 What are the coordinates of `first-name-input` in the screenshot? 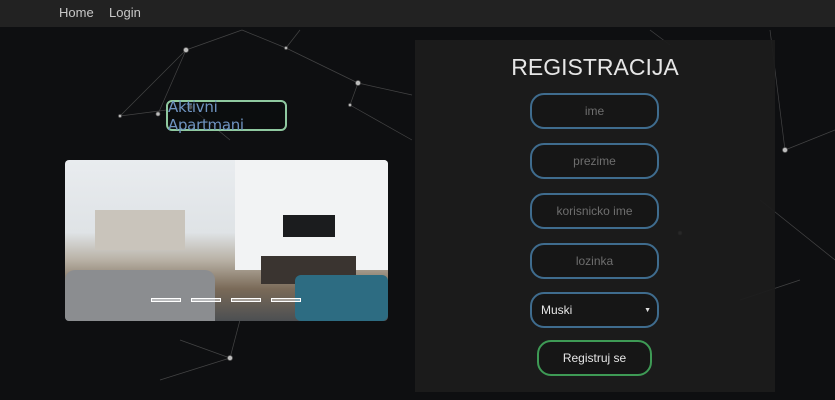 It's located at (594, 111).